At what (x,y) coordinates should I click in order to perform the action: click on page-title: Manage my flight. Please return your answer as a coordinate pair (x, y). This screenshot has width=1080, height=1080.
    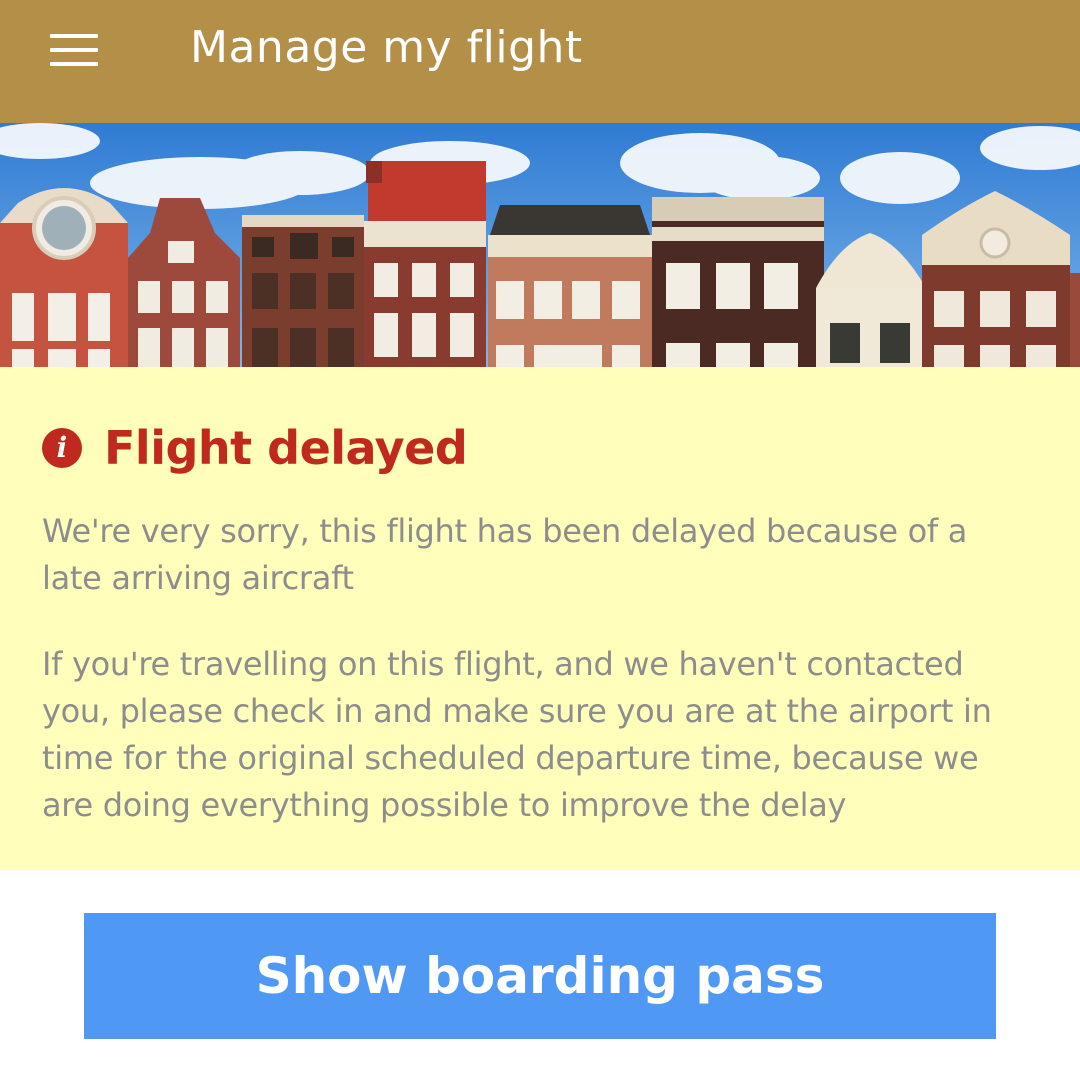
    Looking at the image, I should click on (386, 47).